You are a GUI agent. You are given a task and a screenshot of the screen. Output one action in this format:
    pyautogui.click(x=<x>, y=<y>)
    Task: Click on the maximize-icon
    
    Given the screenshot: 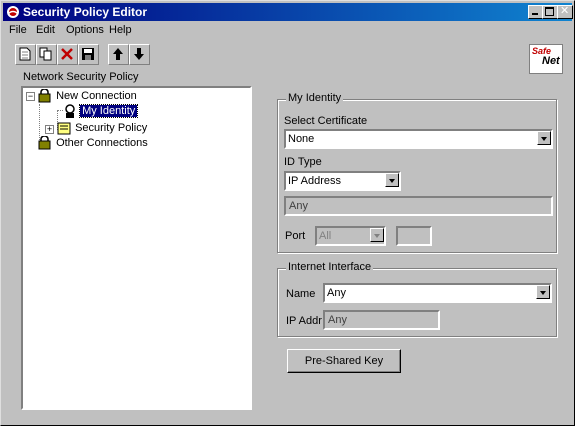 What is the action you would take?
    pyautogui.click(x=549, y=11)
    